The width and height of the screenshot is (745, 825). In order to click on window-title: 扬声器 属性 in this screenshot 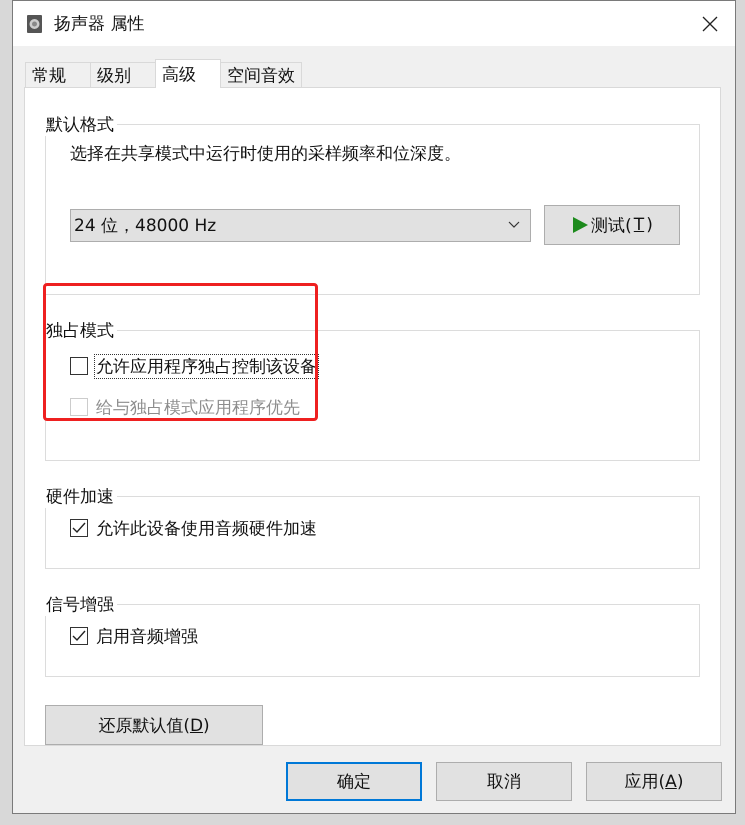, I will do `click(99, 24)`.